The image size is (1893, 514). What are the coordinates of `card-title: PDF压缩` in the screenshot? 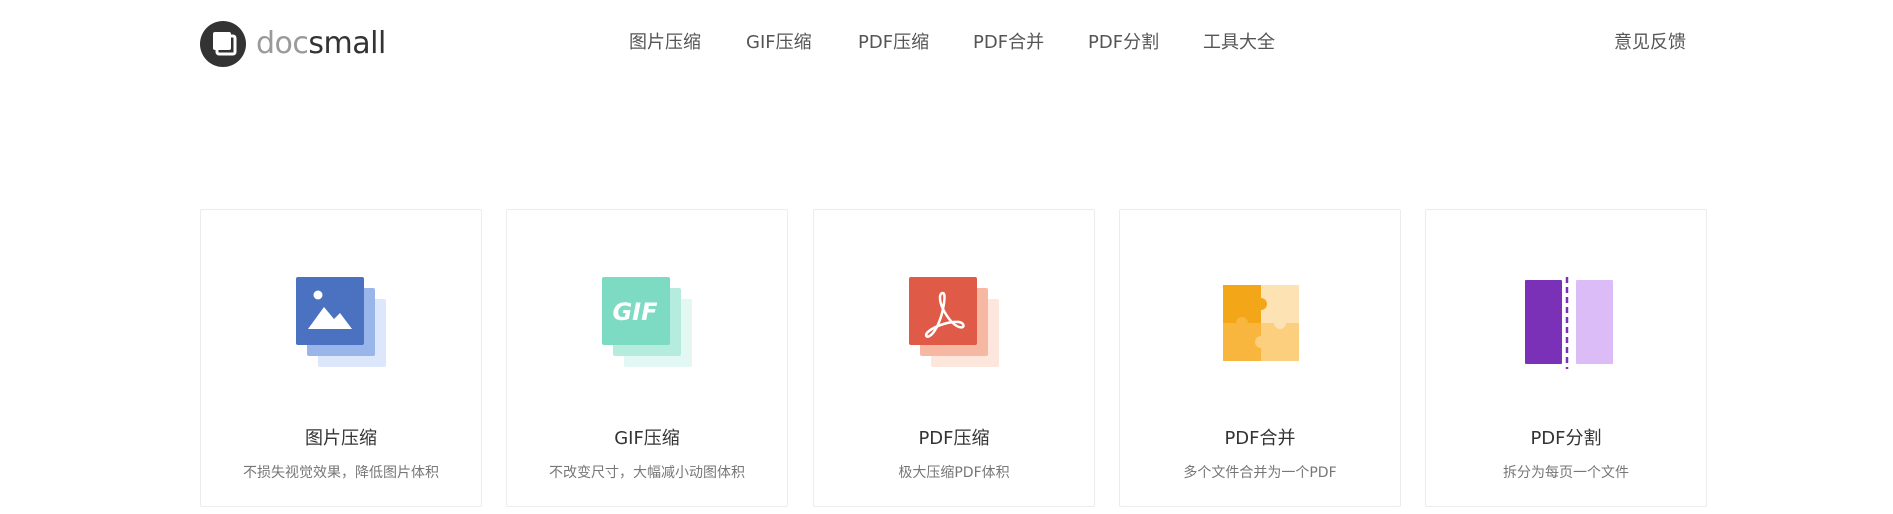 It's located at (954, 438).